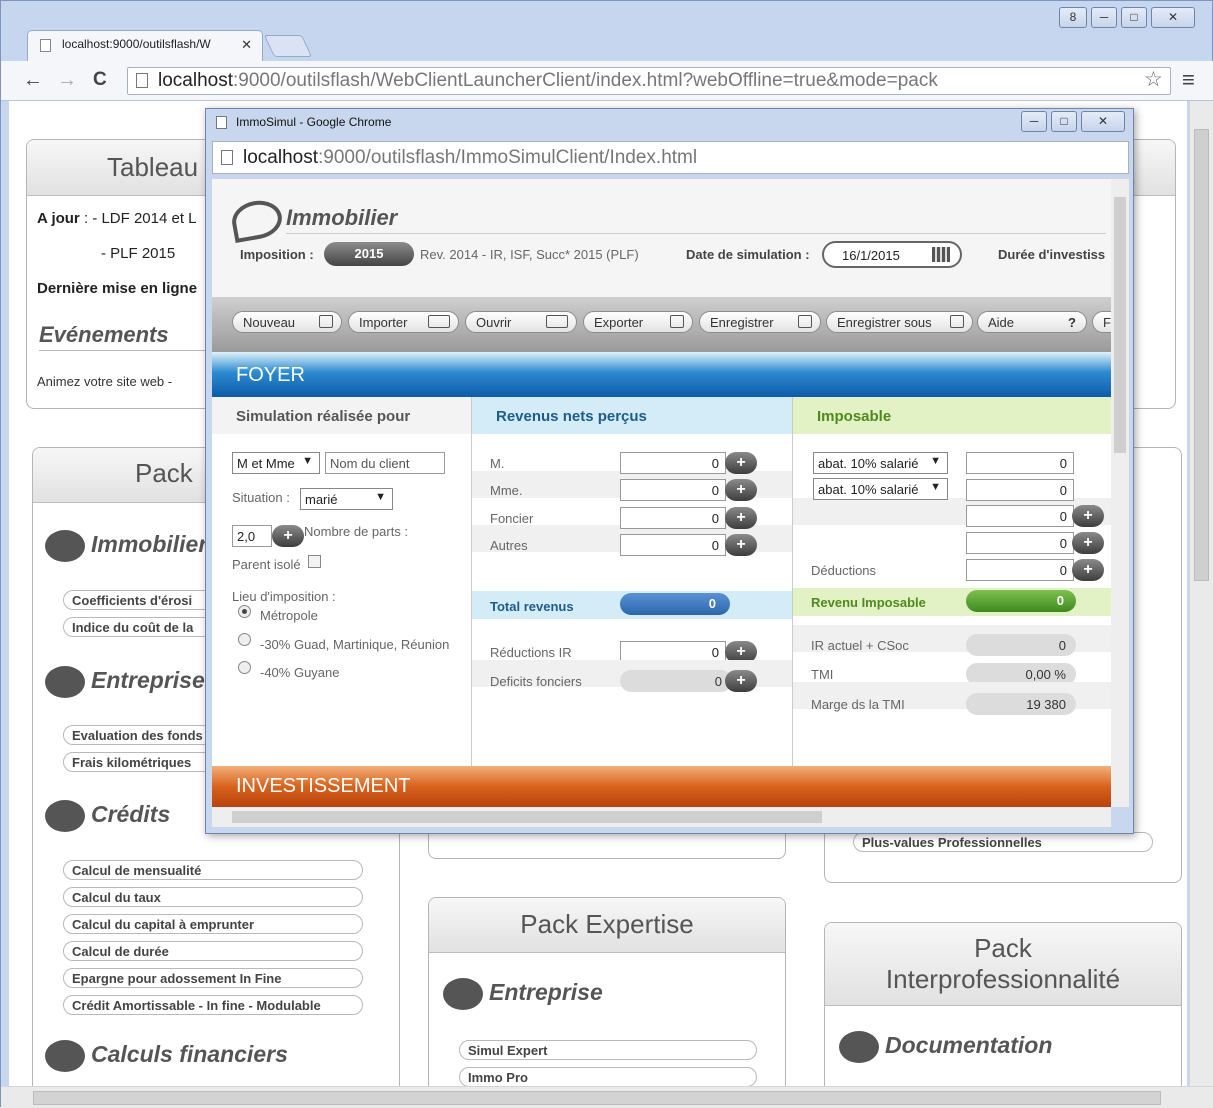 This screenshot has height=1108, width=1213. I want to click on category-label: Crédits, so click(131, 814).